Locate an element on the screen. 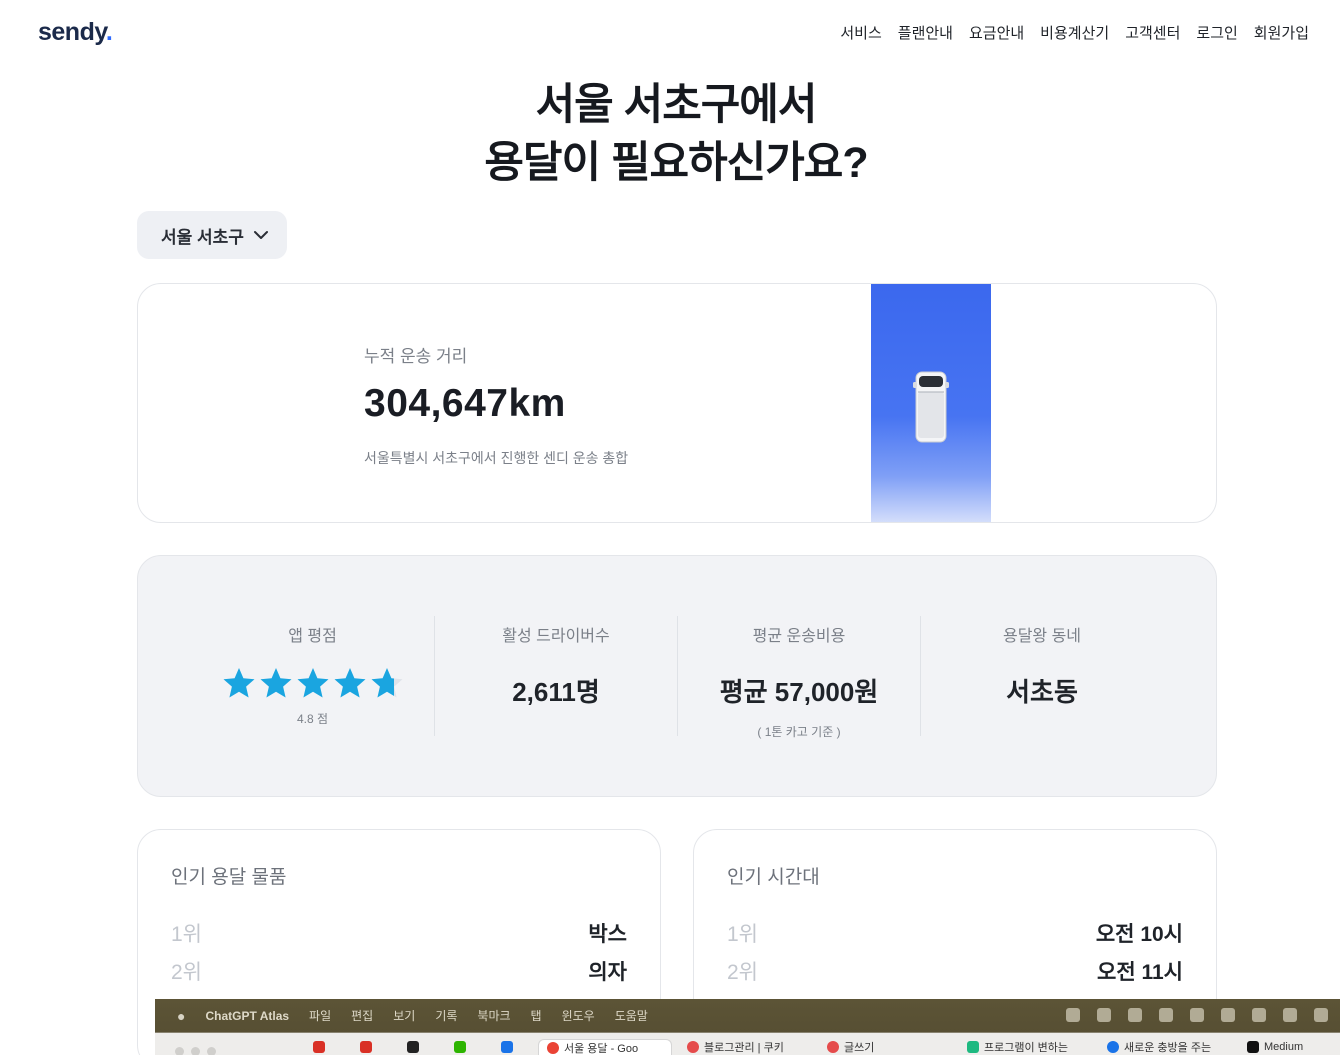 This screenshot has width=1340, height=1055. mute-icon is located at coordinates (1290, 1015).